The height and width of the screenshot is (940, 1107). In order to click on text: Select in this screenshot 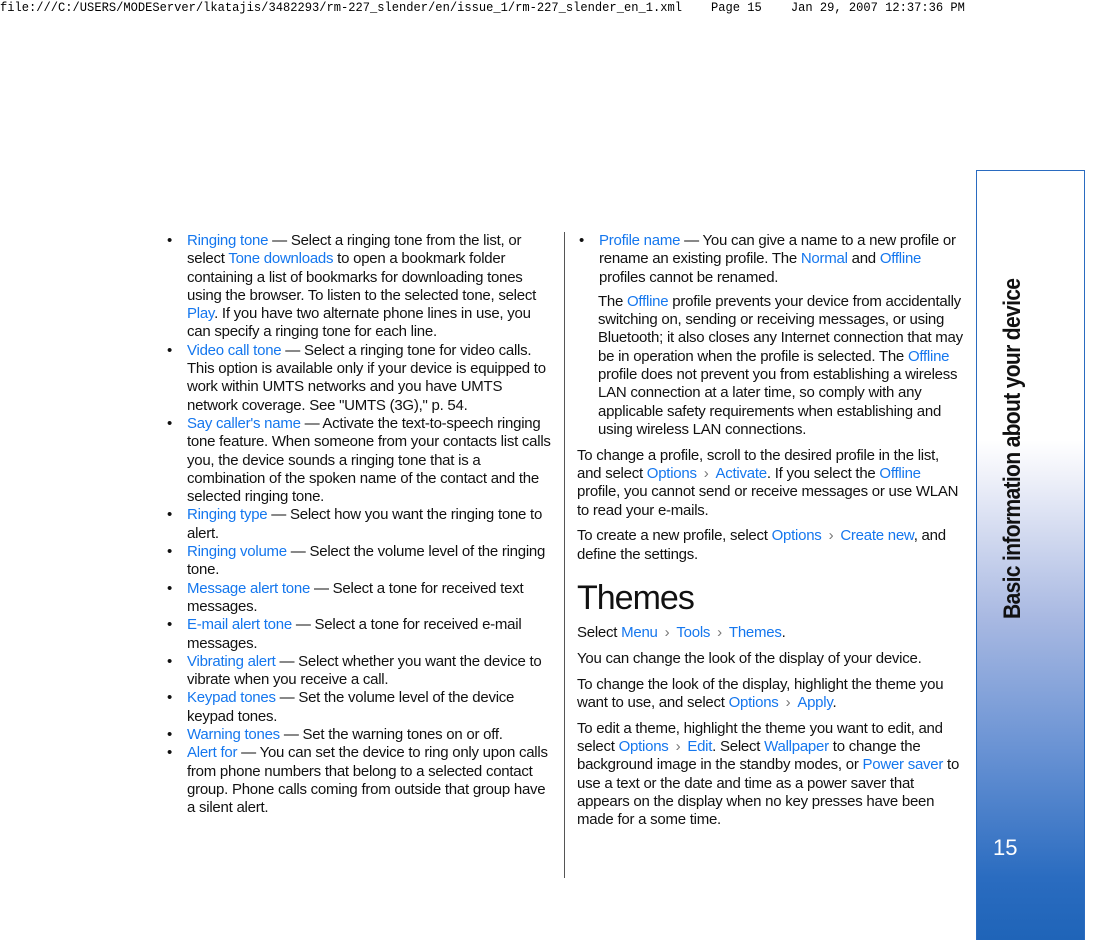, I will do `click(599, 633)`.